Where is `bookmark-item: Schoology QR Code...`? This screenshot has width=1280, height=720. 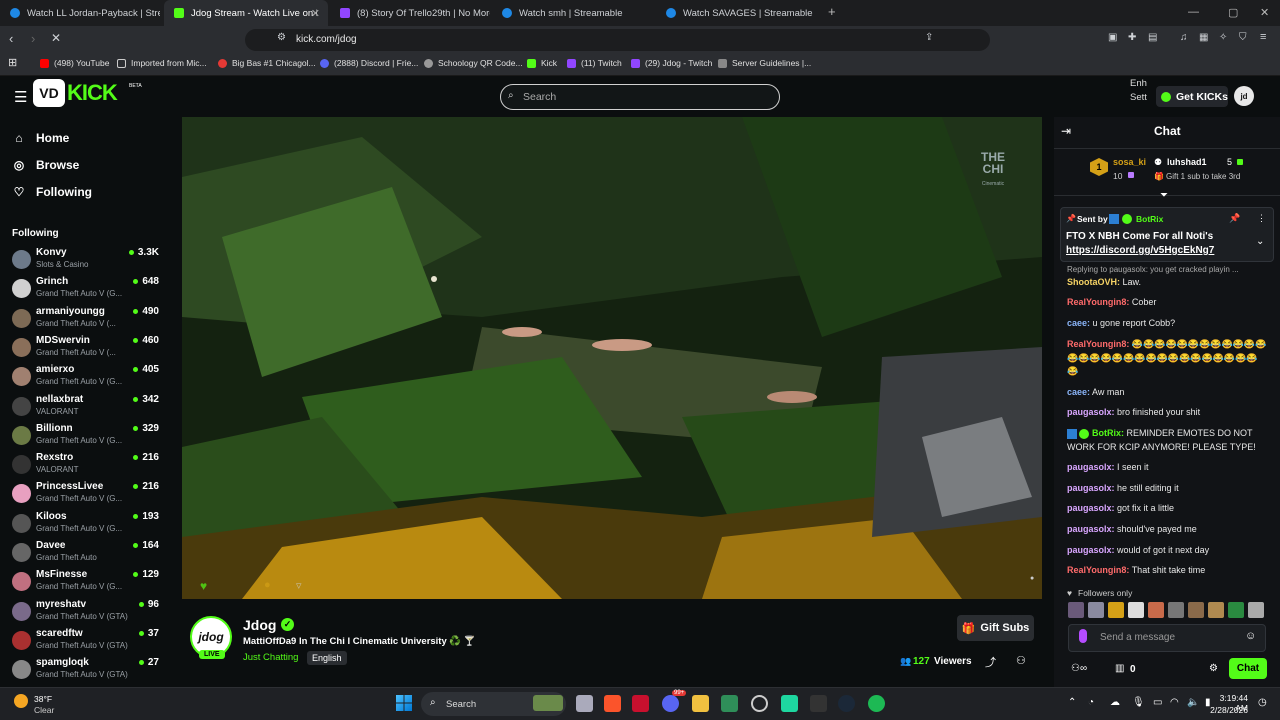
bookmark-item: Schoology QR Code... is located at coordinates (473, 63).